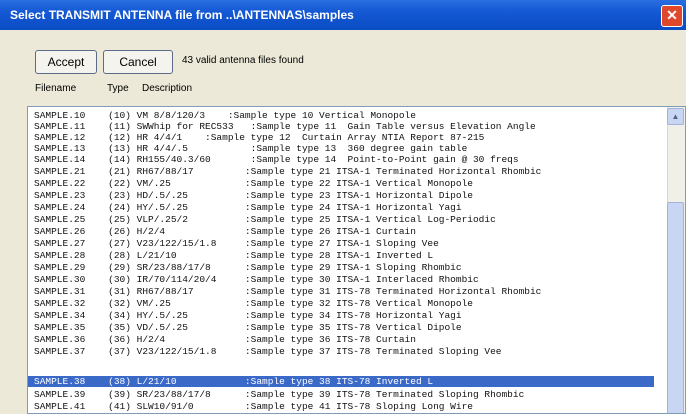 The image size is (686, 414). I want to click on accept-button: Accept, so click(66, 62).